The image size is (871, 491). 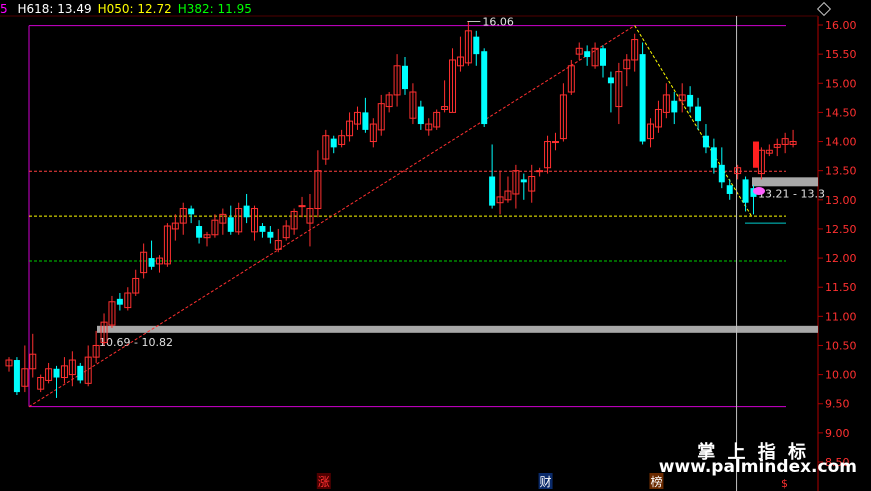 I want to click on retrace-line, so click(x=693, y=121).